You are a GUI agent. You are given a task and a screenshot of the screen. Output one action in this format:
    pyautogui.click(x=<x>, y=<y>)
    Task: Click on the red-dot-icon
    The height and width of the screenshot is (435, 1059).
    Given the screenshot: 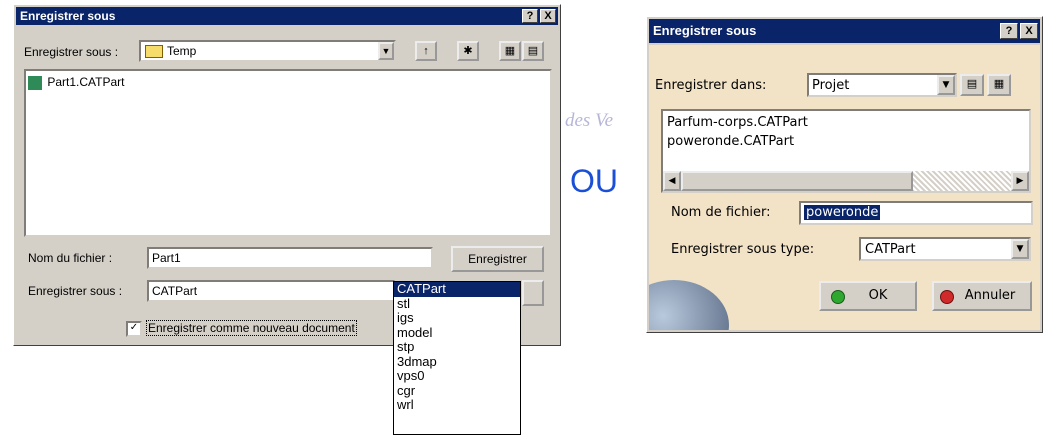 What is the action you would take?
    pyautogui.click(x=947, y=297)
    